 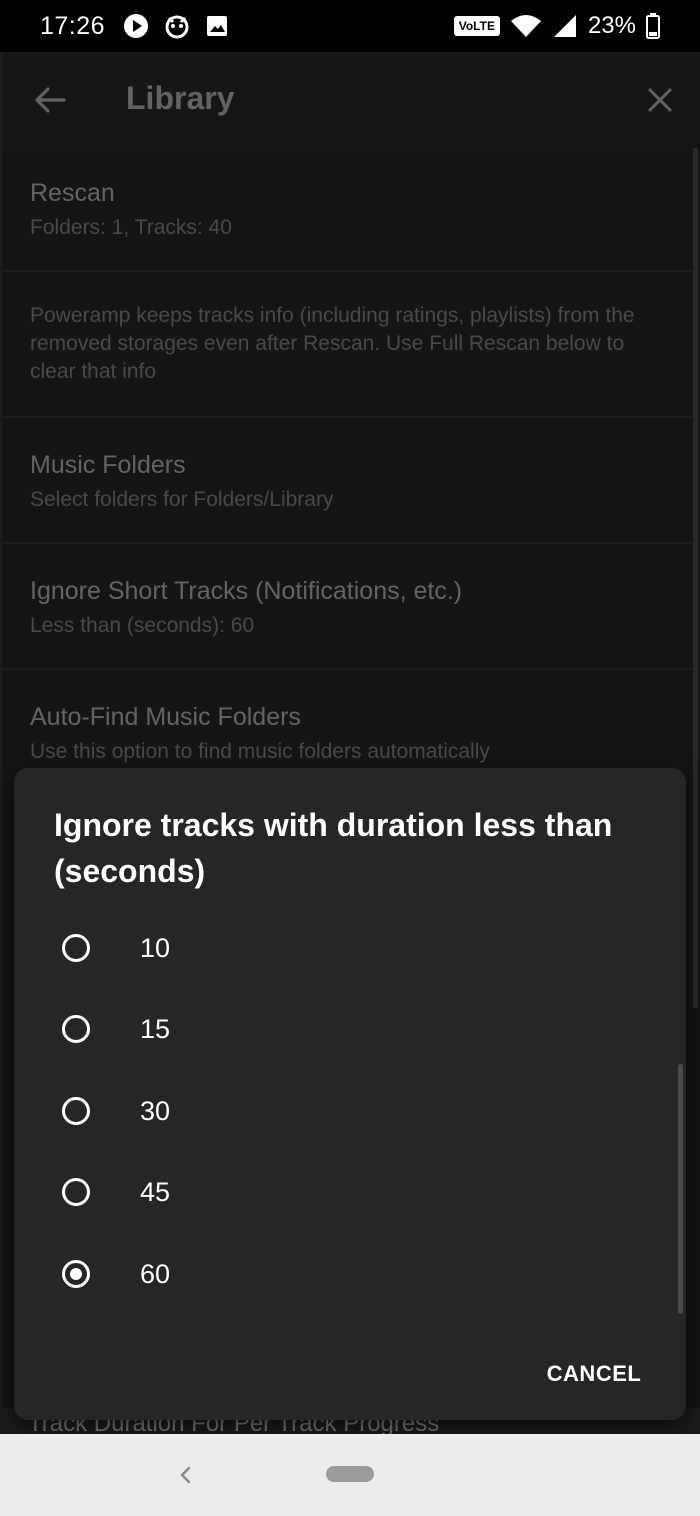 I want to click on option-label: 45, so click(x=155, y=1191).